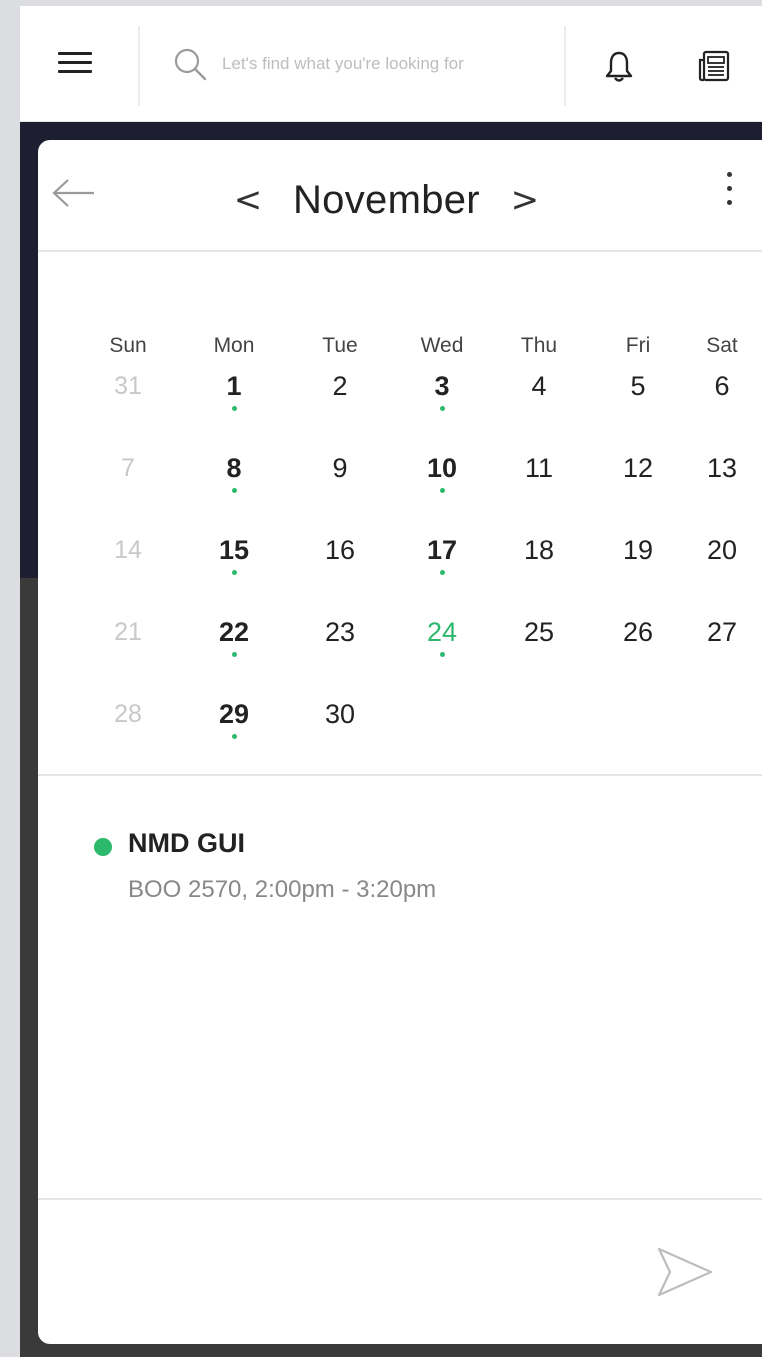 The width and height of the screenshot is (762, 1357). Describe the element at coordinates (722, 653) in the screenshot. I see `day-cell: 27` at that location.